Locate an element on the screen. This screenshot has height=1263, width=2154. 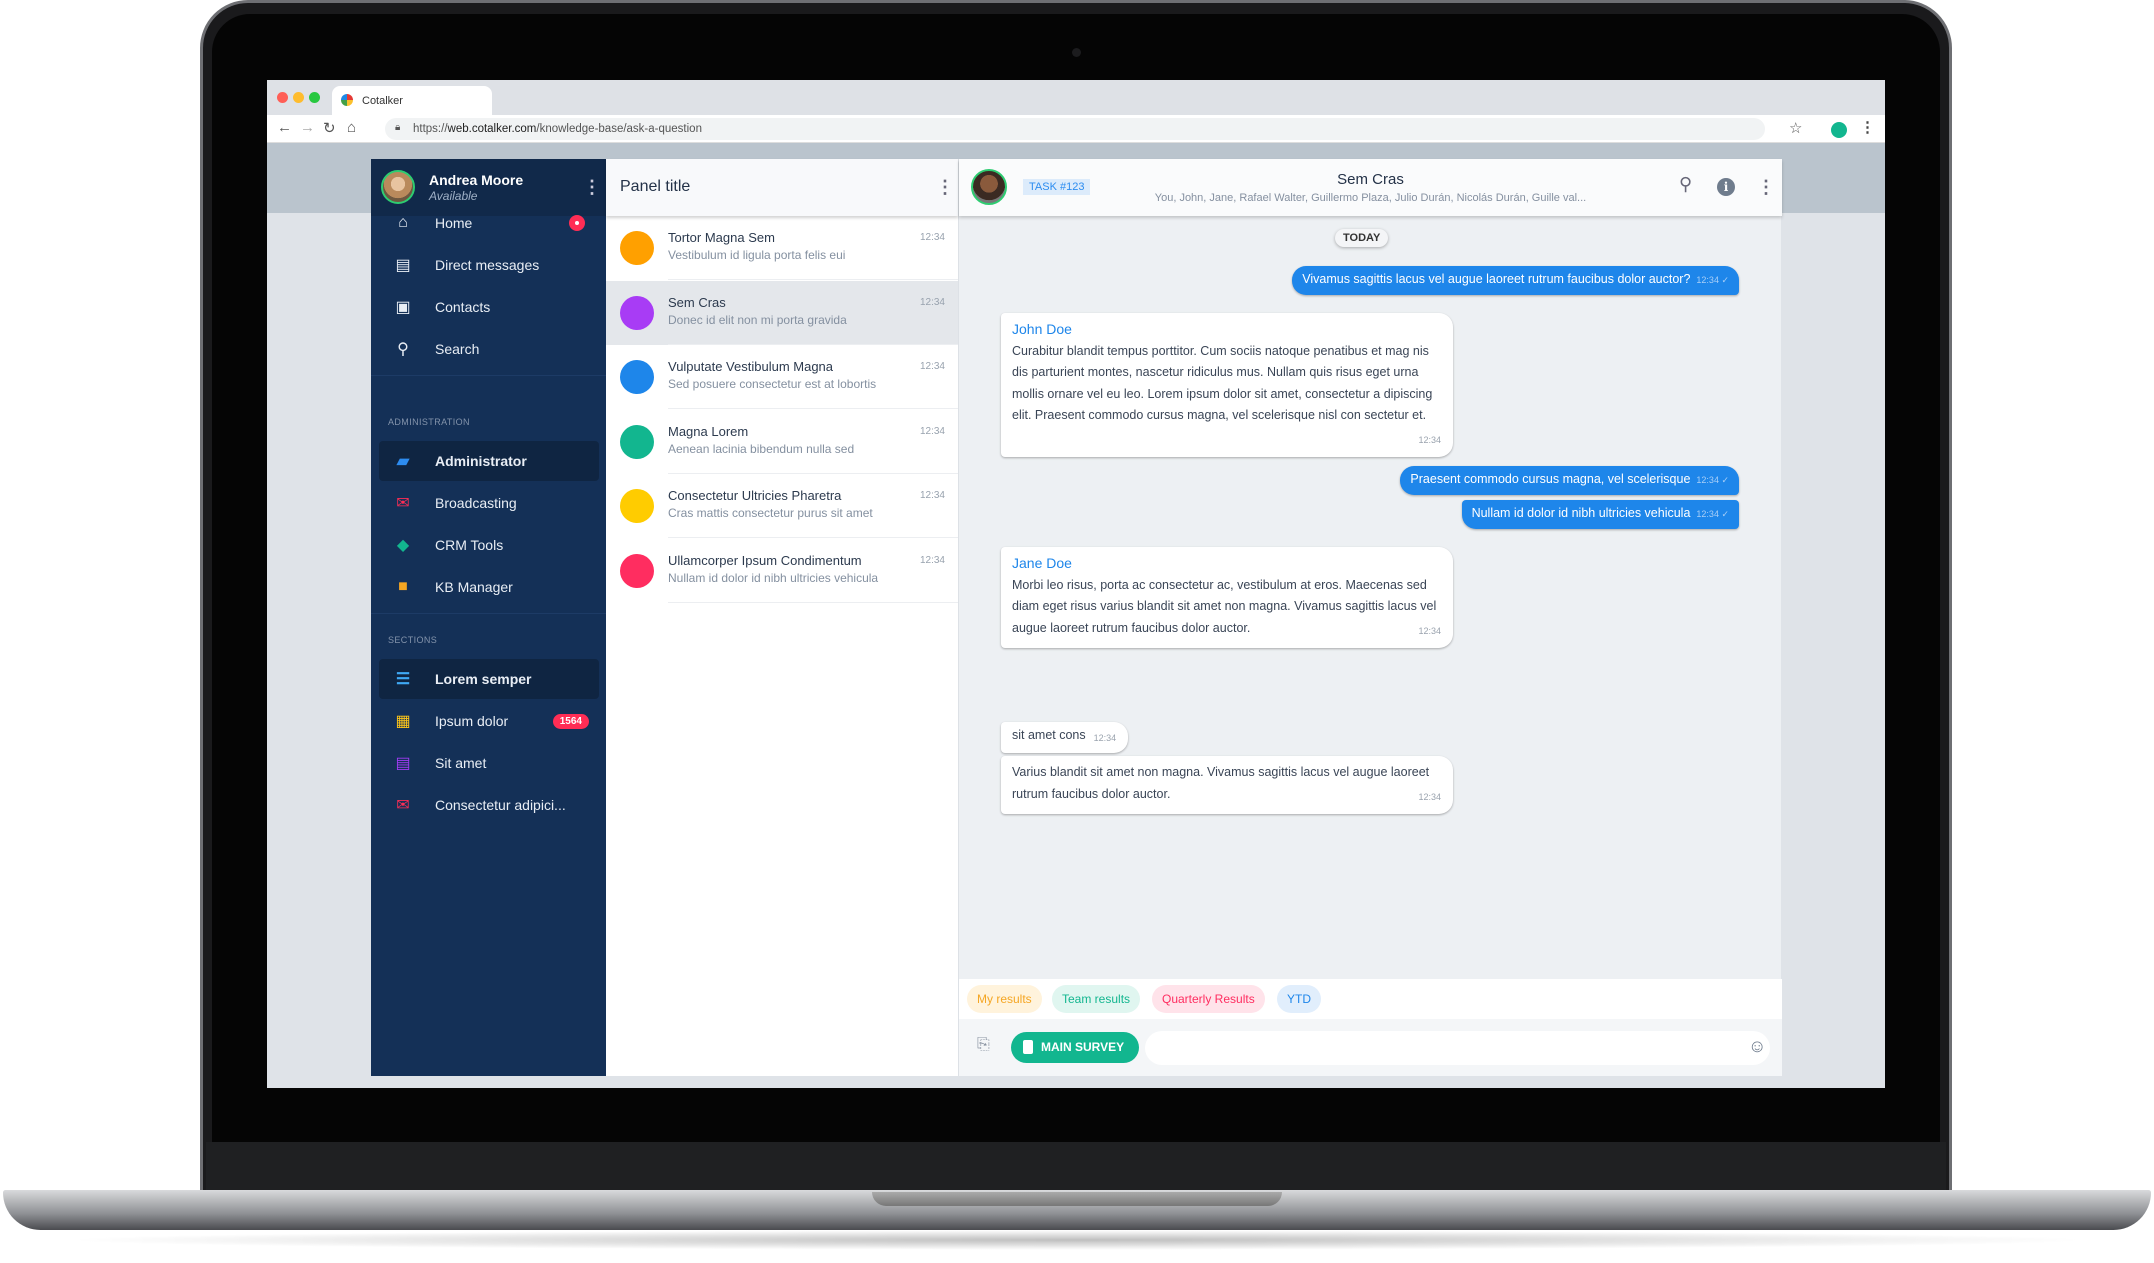
conversation-title: Ullamcorper Ipsum Condimentum is located at coordinates (765, 560).